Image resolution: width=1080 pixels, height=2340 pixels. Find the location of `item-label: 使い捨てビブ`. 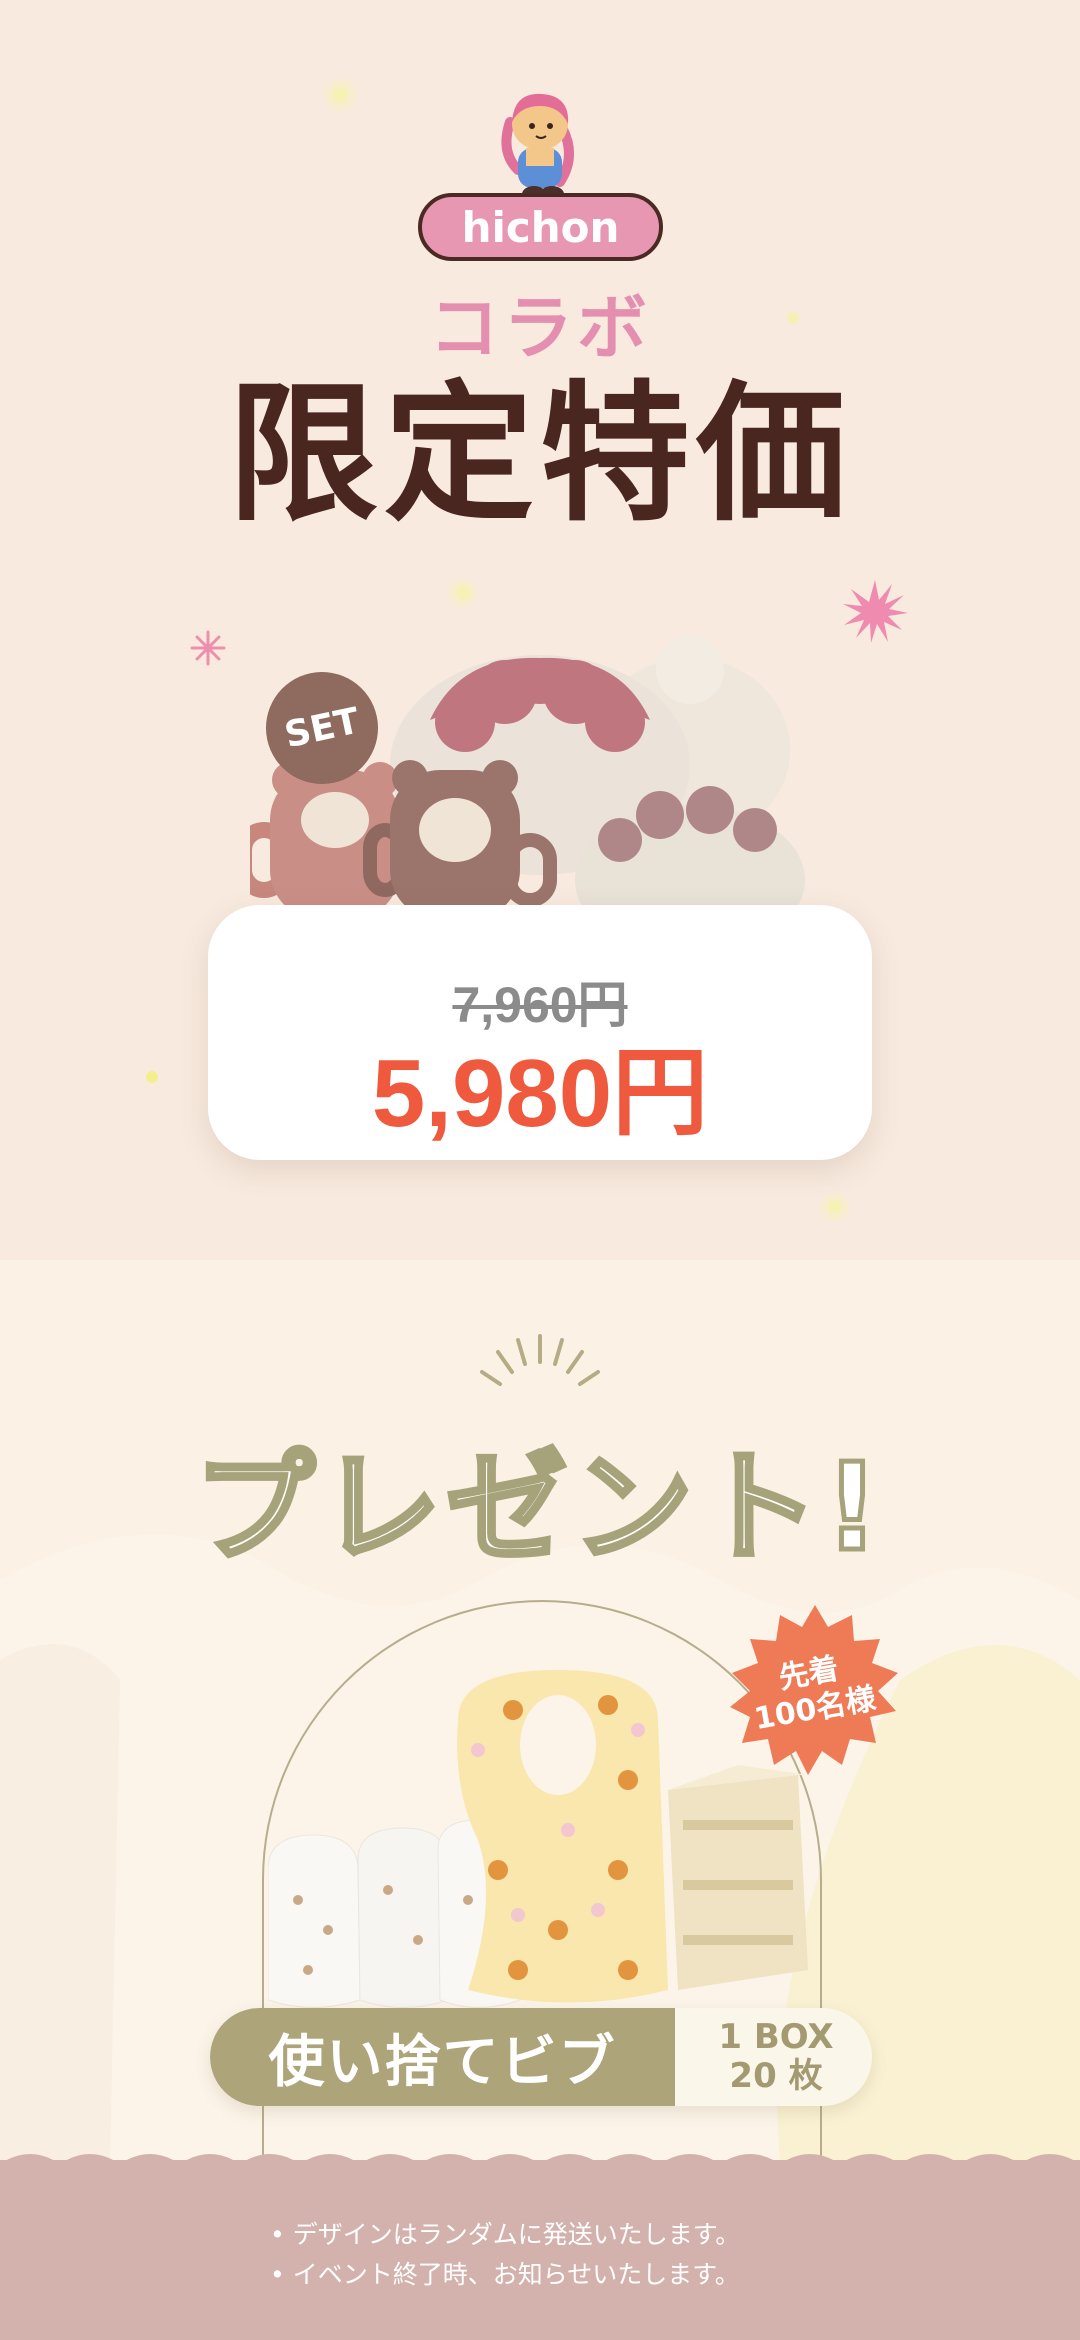

item-label: 使い捨てビブ is located at coordinates (442, 2062).